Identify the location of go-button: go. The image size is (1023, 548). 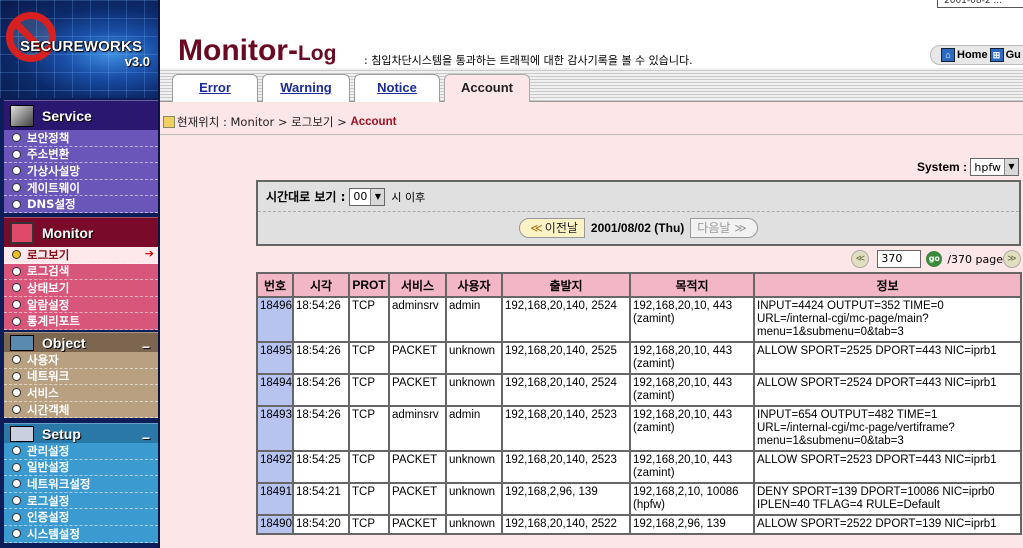
(934, 259).